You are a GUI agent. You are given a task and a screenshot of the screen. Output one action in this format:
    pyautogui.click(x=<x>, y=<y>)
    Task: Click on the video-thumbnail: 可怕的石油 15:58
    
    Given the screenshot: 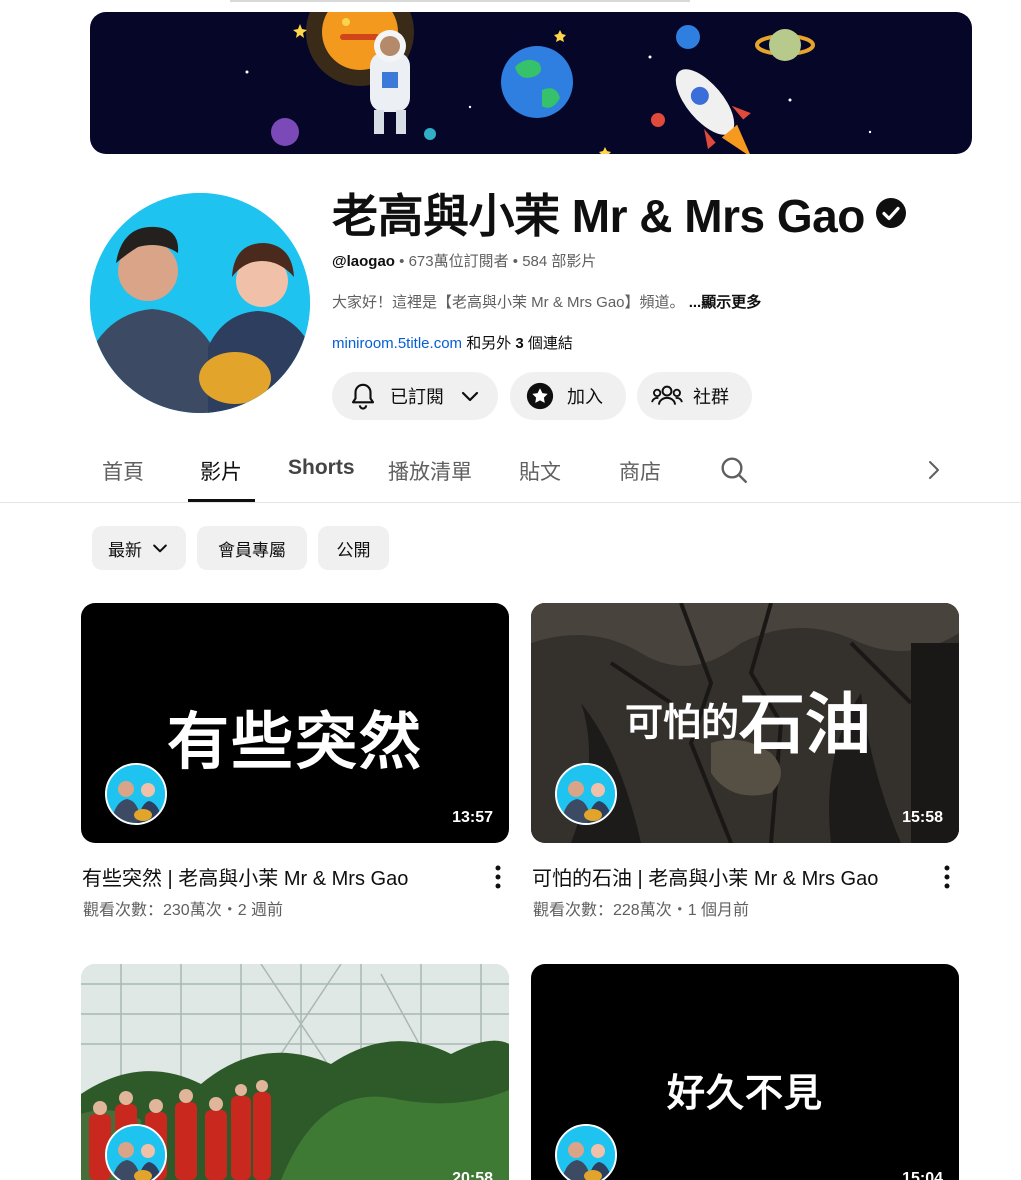 What is the action you would take?
    pyautogui.click(x=745, y=723)
    